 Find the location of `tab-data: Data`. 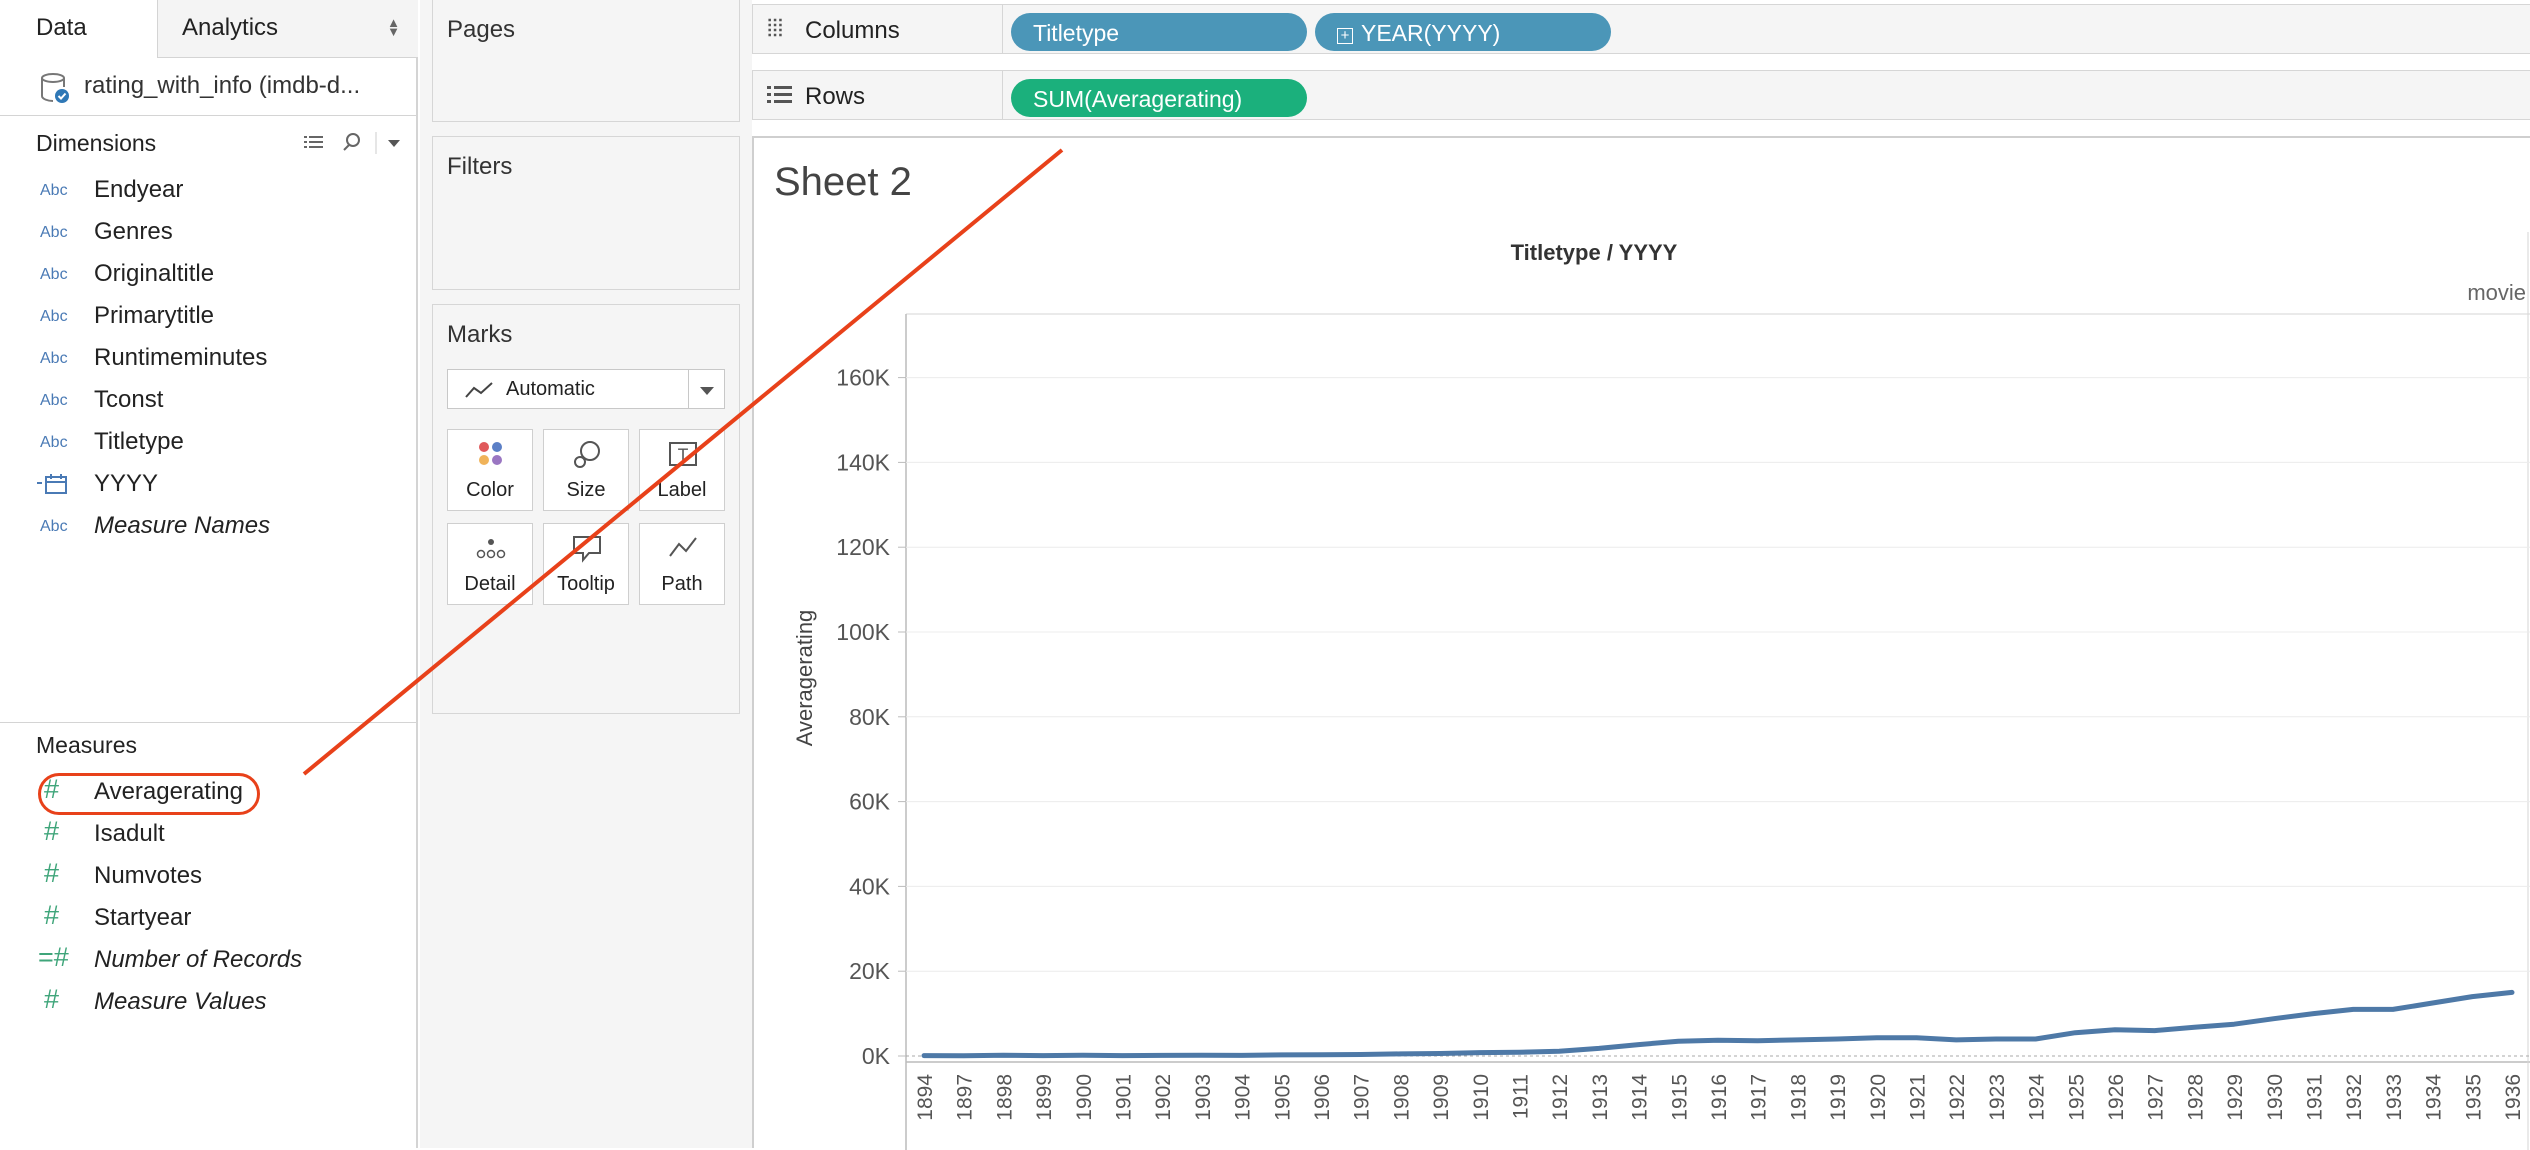

tab-data: Data is located at coordinates (79, 29).